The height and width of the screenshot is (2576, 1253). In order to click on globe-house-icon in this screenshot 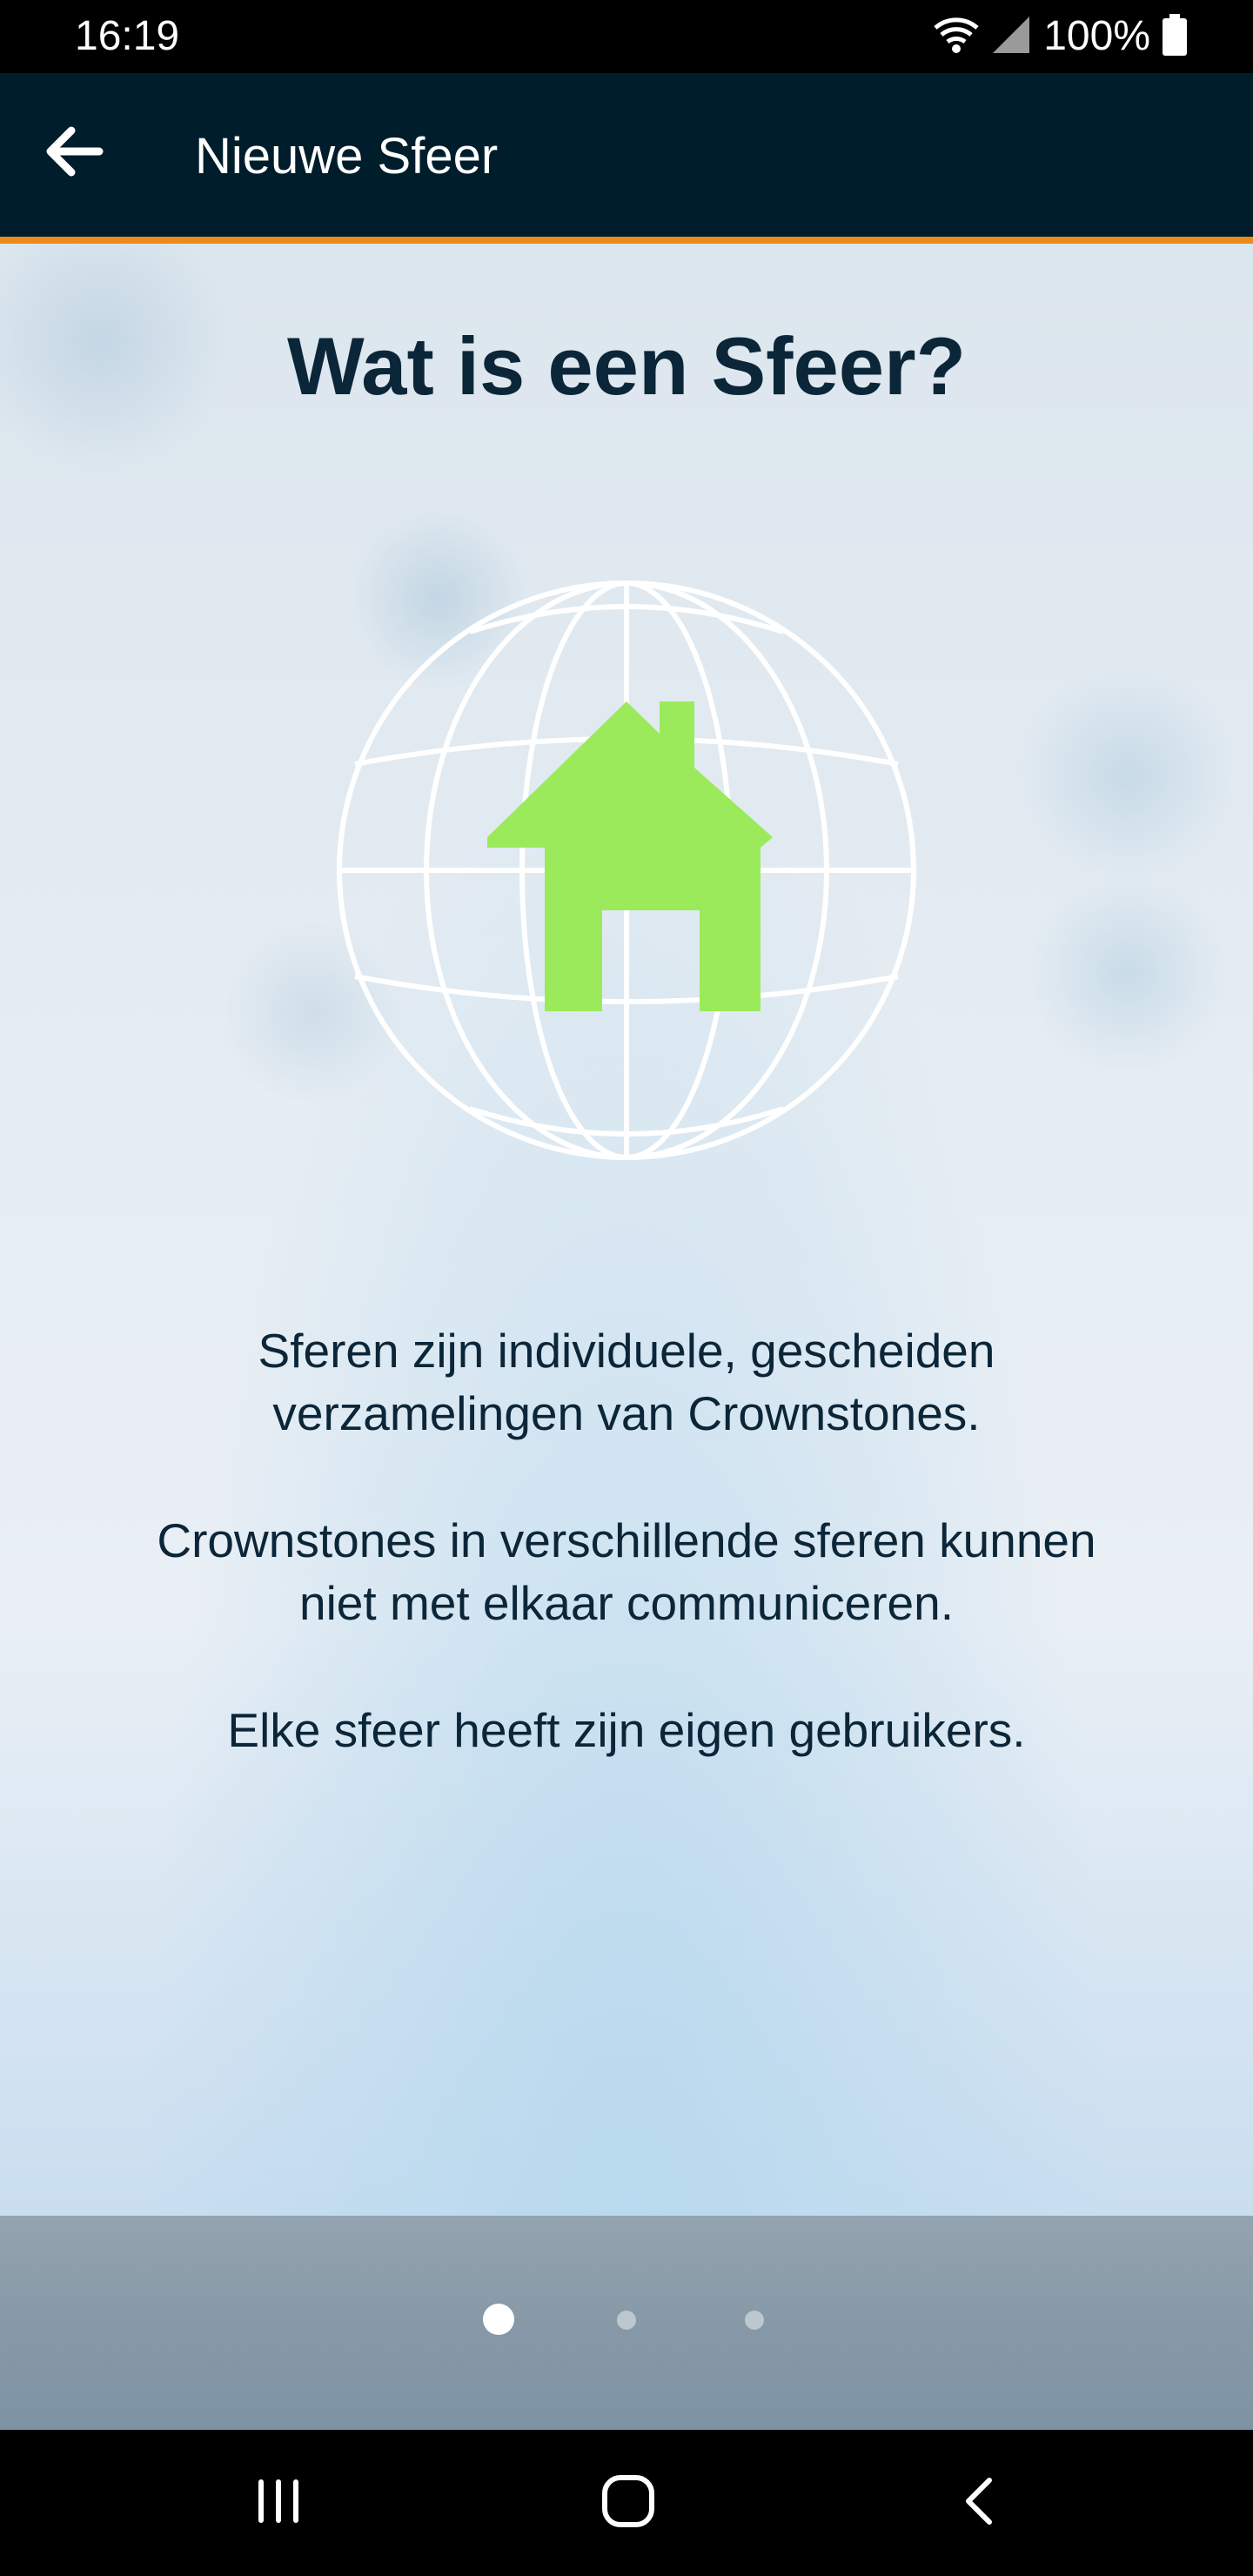, I will do `click(626, 870)`.